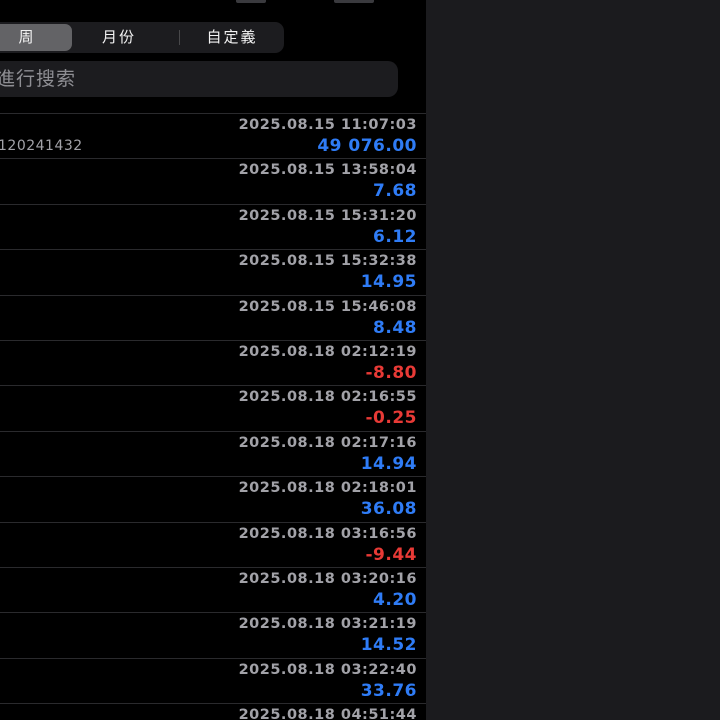  Describe the element at coordinates (213, 711) in the screenshot. I see `table-row: 2025.08.18 04:51:44` at that location.